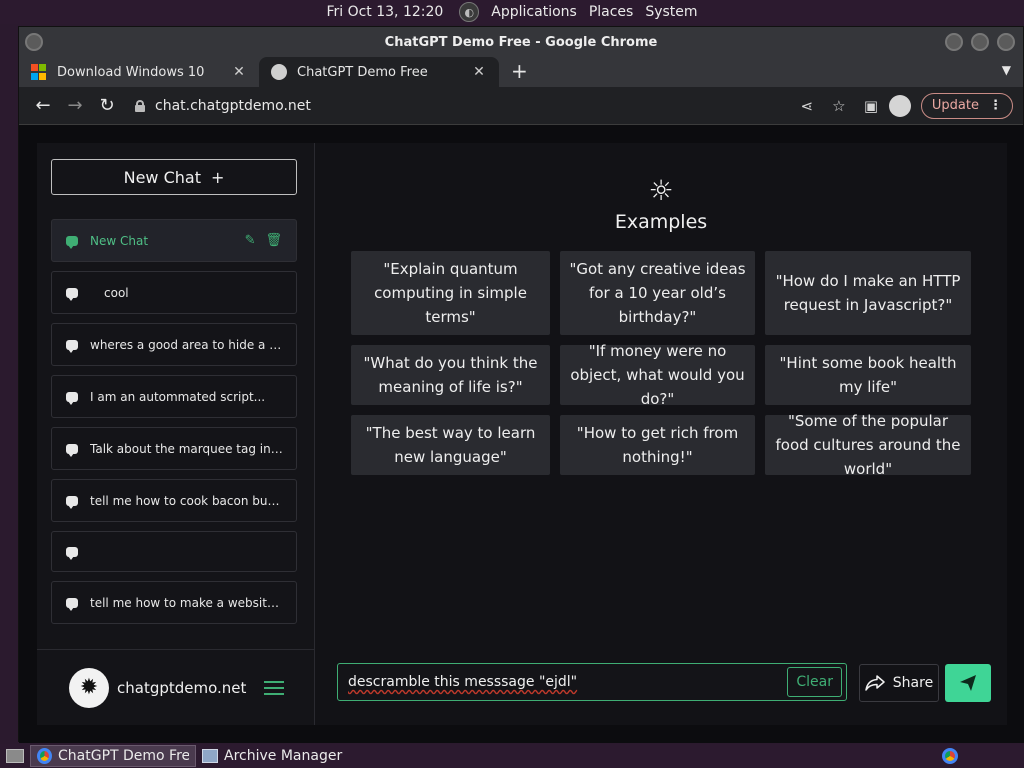 This screenshot has width=1024, height=768. Describe the element at coordinates (567, 682) in the screenshot. I see `message-input: descramble this messsage "ejdl"` at that location.